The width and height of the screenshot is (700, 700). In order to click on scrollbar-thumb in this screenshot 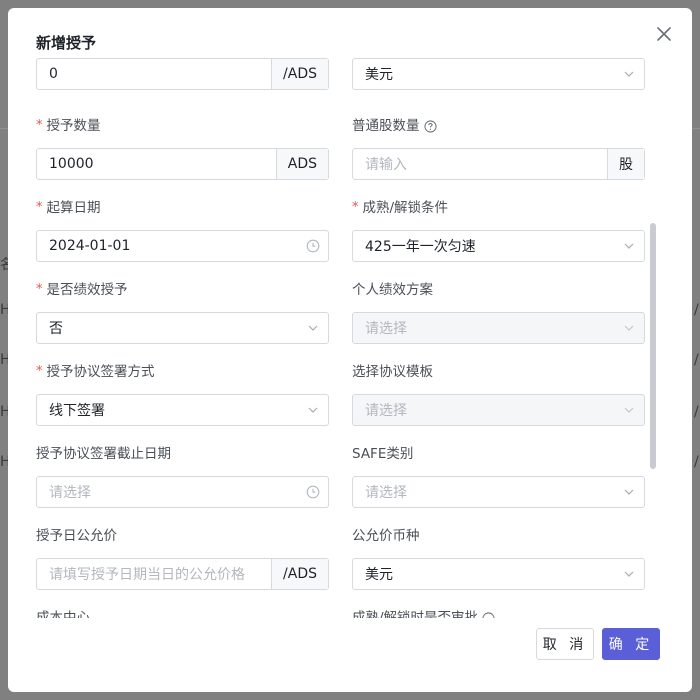, I will do `click(653, 346)`.